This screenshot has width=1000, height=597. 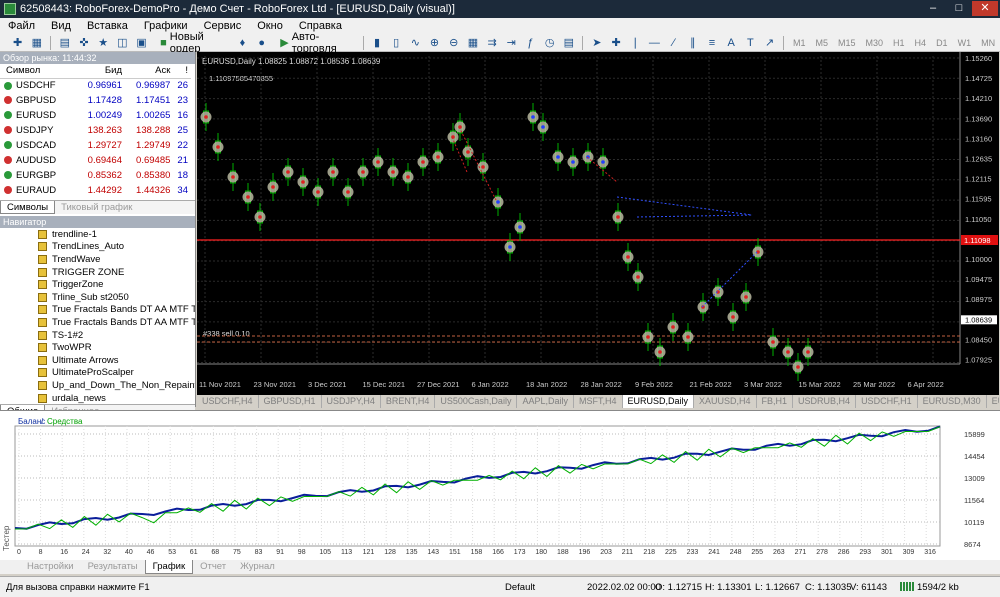 I want to click on chart-tab: EUR, so click(x=993, y=401).